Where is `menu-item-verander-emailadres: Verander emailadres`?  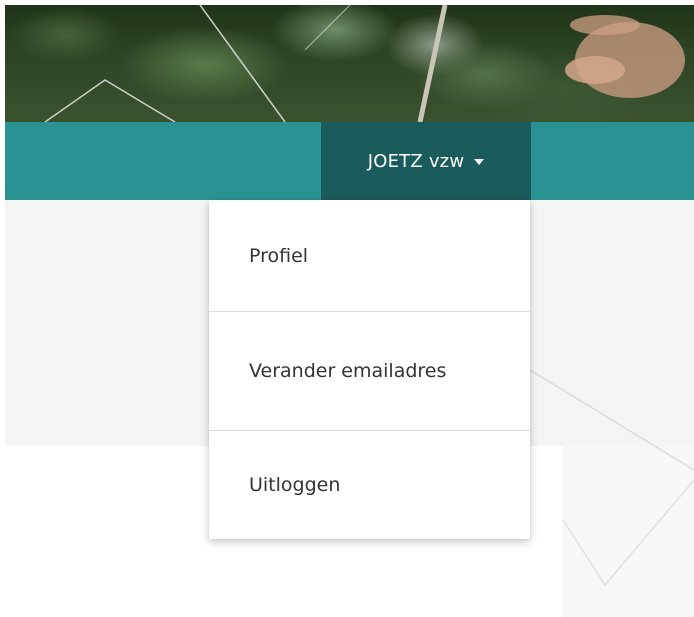 menu-item-verander-emailadres: Verander emailadres is located at coordinates (369, 370).